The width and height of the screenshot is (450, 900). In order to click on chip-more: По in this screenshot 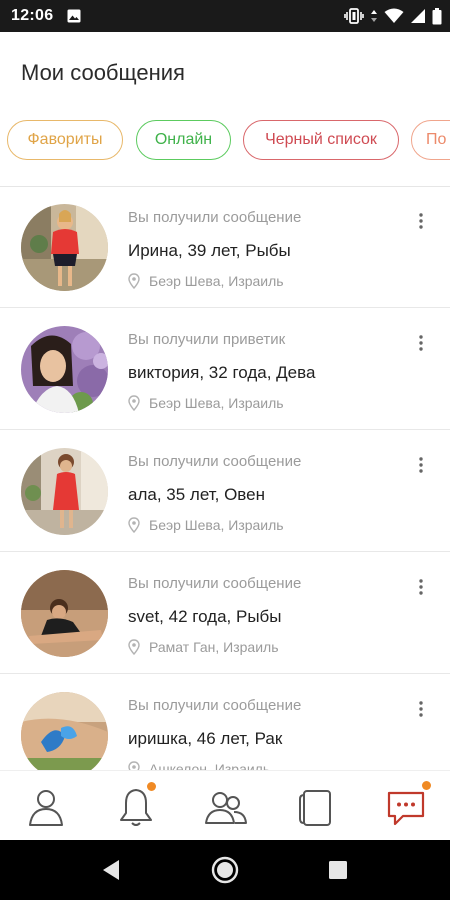, I will do `click(430, 140)`.